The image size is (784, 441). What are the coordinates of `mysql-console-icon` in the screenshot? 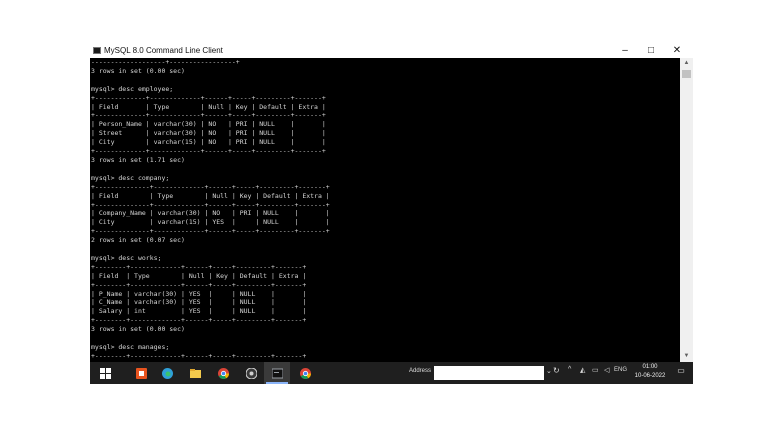 It's located at (277, 373).